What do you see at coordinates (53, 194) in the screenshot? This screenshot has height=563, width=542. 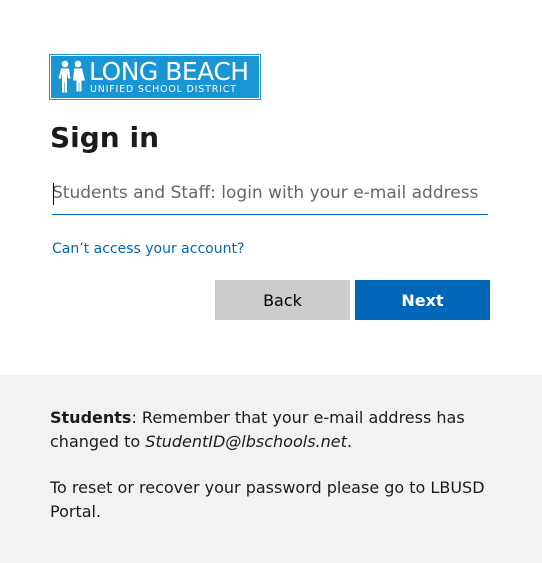 I see `text-cursor` at bounding box center [53, 194].